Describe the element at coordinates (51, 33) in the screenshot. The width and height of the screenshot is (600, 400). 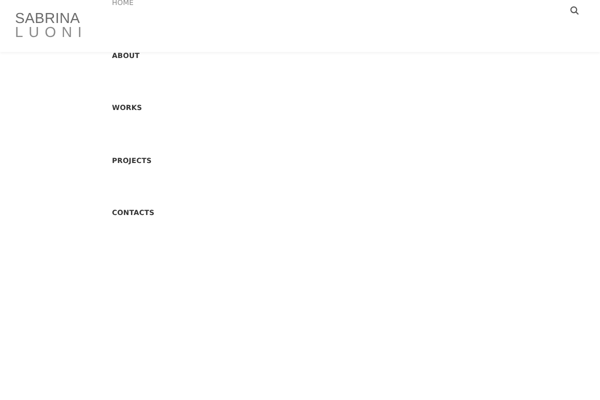
I see `logo-text: LUONI` at that location.